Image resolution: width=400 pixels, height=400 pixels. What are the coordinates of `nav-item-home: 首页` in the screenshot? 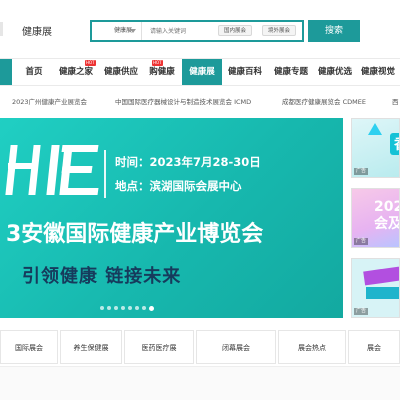 It's located at (34, 72).